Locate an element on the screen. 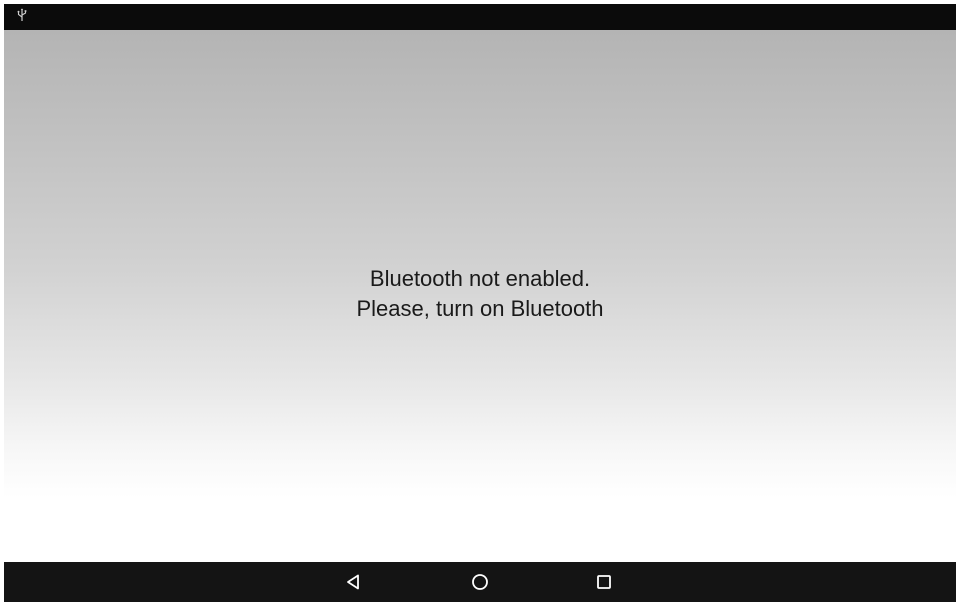 This screenshot has width=964, height=606. back-button is located at coordinates (354, 582).